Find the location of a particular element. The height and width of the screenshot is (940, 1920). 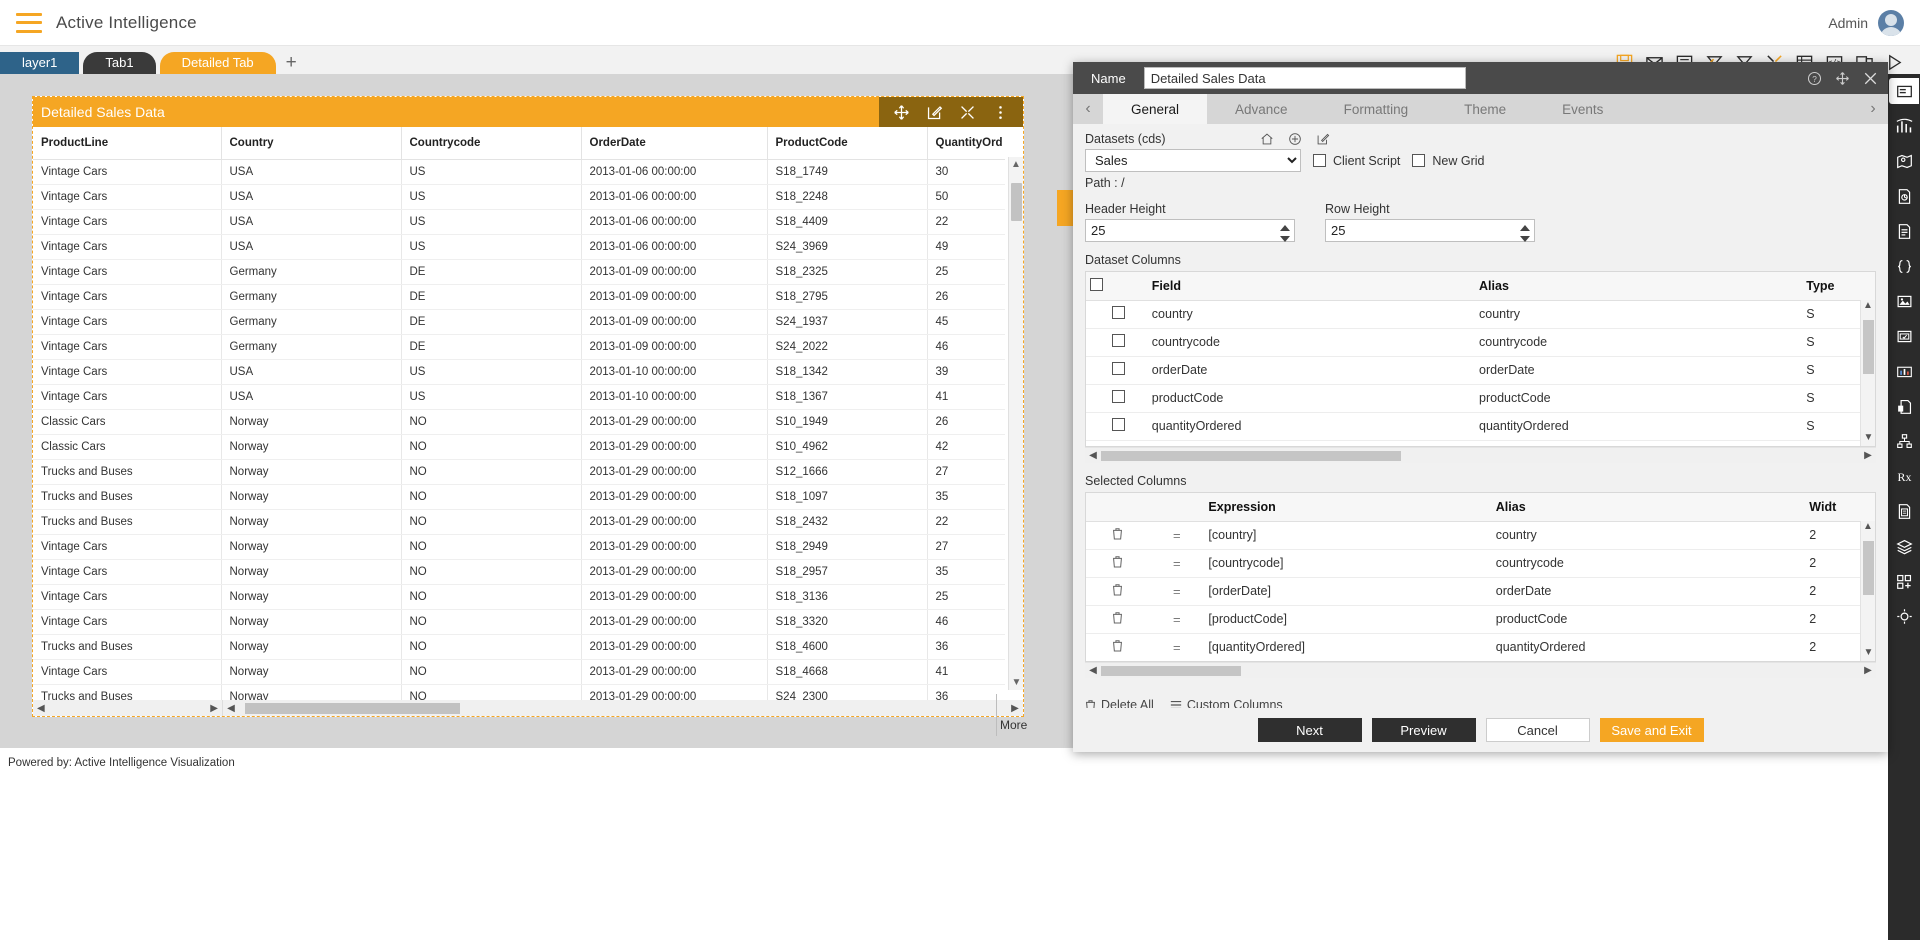

more-link: More is located at coordinates (1013, 725).